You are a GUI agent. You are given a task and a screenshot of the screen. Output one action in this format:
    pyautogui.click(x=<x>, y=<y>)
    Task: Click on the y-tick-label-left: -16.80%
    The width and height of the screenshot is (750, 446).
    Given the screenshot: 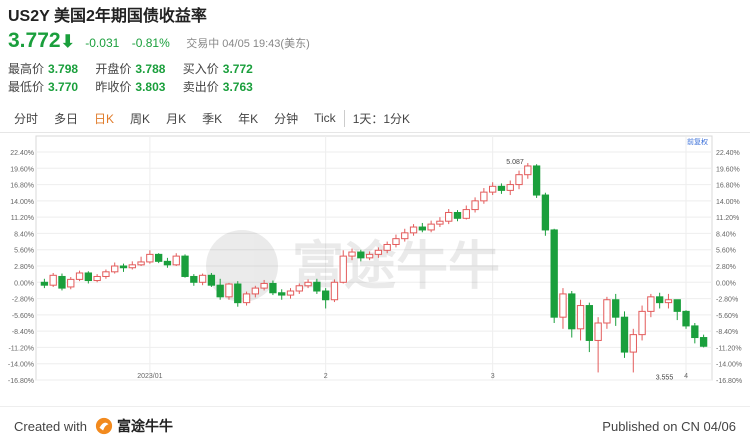 What is the action you would take?
    pyautogui.click(x=21, y=381)
    